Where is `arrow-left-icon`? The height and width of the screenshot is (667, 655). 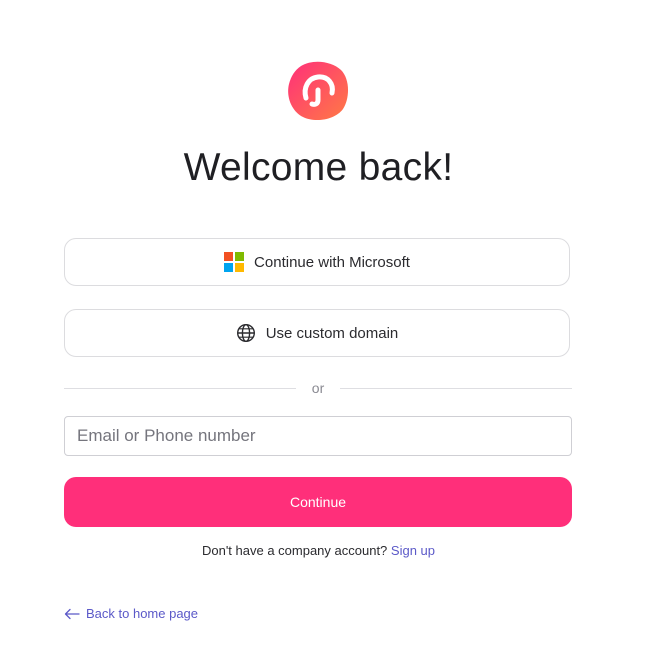
arrow-left-icon is located at coordinates (72, 613).